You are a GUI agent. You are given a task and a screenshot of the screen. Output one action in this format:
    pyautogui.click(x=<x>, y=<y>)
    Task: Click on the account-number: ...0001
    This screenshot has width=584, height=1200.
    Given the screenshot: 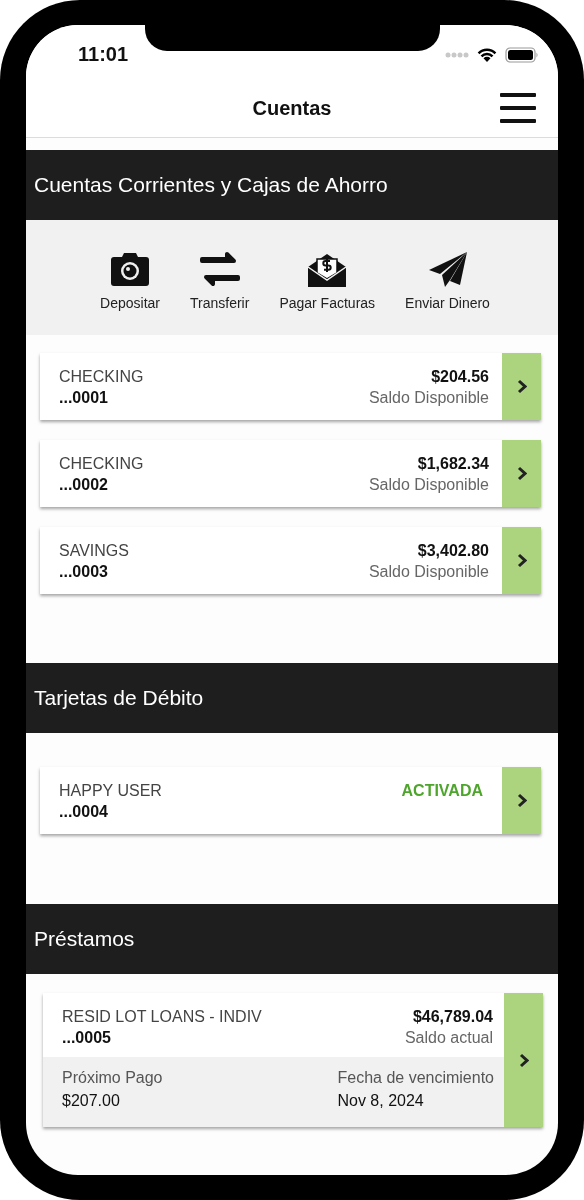 What is the action you would take?
    pyautogui.click(x=84, y=398)
    